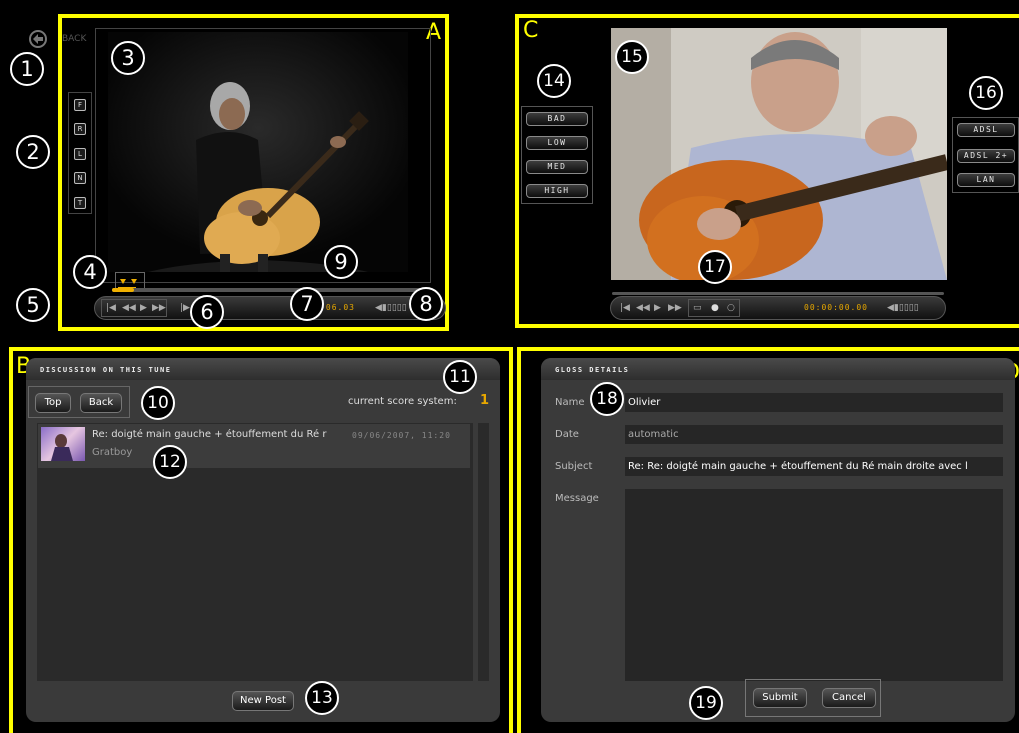 The height and width of the screenshot is (733, 1019). Describe the element at coordinates (643, 308) in the screenshot. I see `player-c-rewind-icon: ◀◀` at that location.